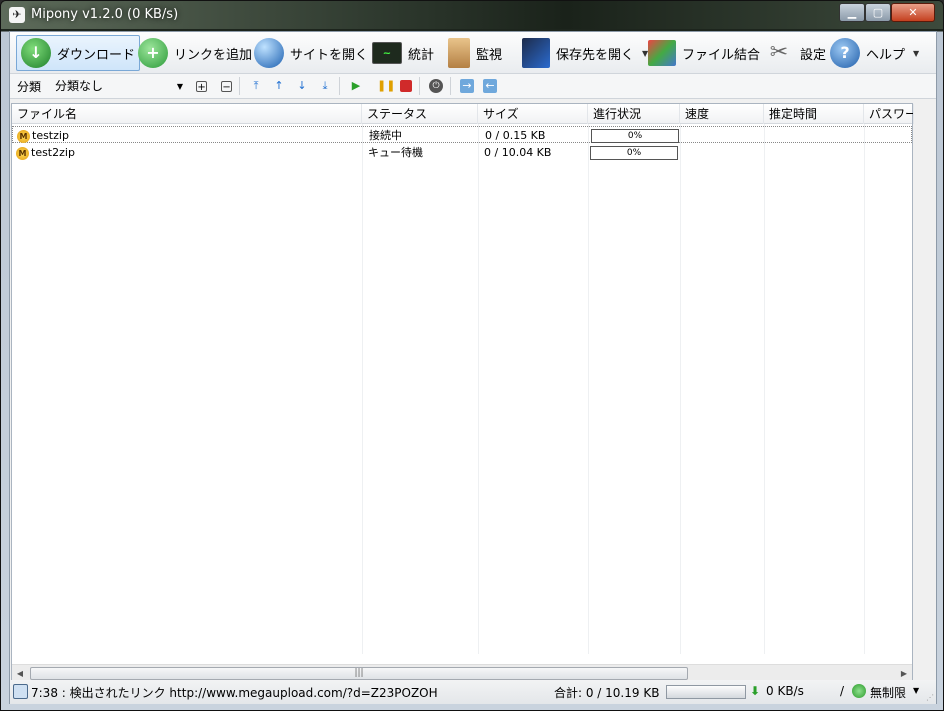 Image resolution: width=944 pixels, height=711 pixels. What do you see at coordinates (302, 86) in the screenshot?
I see `move-down-icon: ↓` at bounding box center [302, 86].